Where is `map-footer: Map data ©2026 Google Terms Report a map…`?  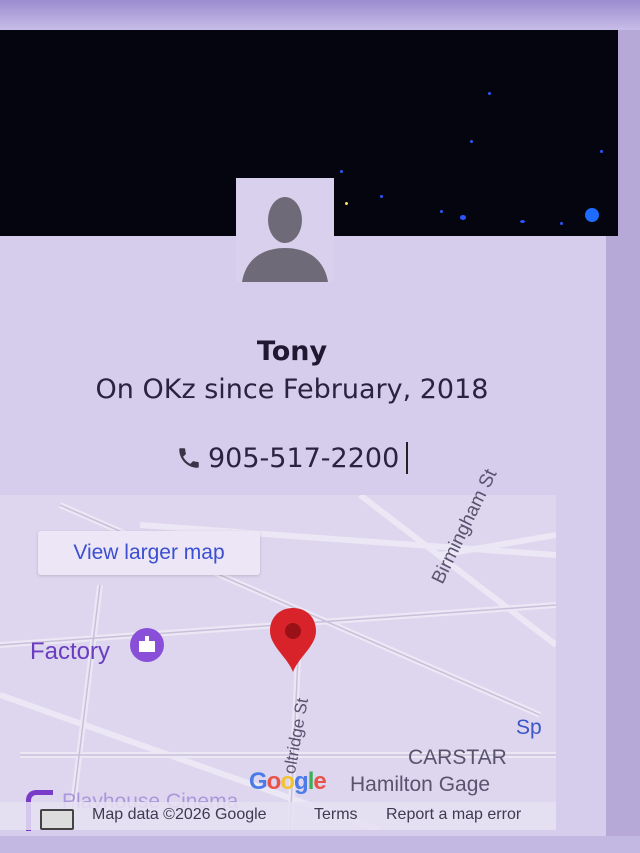
map-footer: Map data ©2026 Google Terms Report a map… is located at coordinates (278, 816).